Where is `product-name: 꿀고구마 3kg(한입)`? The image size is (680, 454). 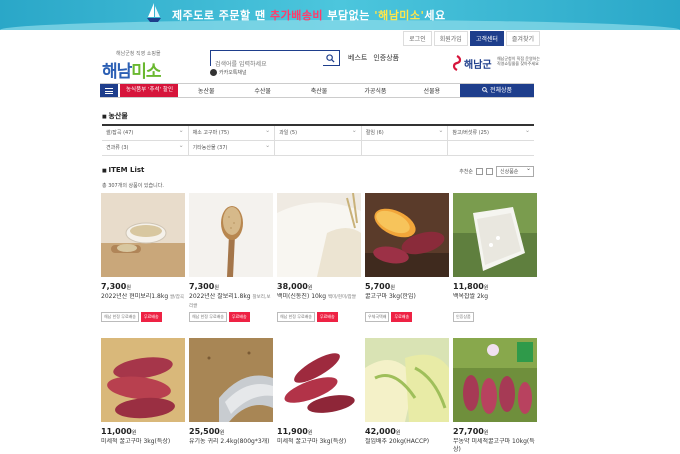
product-name: 꿀고구마 3kg(한입) is located at coordinates (390, 296).